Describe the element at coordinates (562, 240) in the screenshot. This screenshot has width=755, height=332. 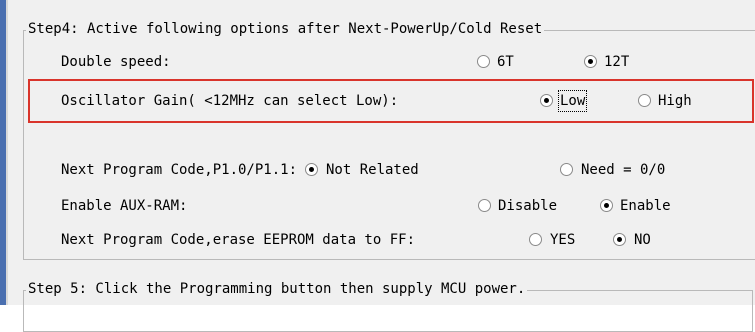
I see `erase-eeprom-yes-label: YES` at that location.